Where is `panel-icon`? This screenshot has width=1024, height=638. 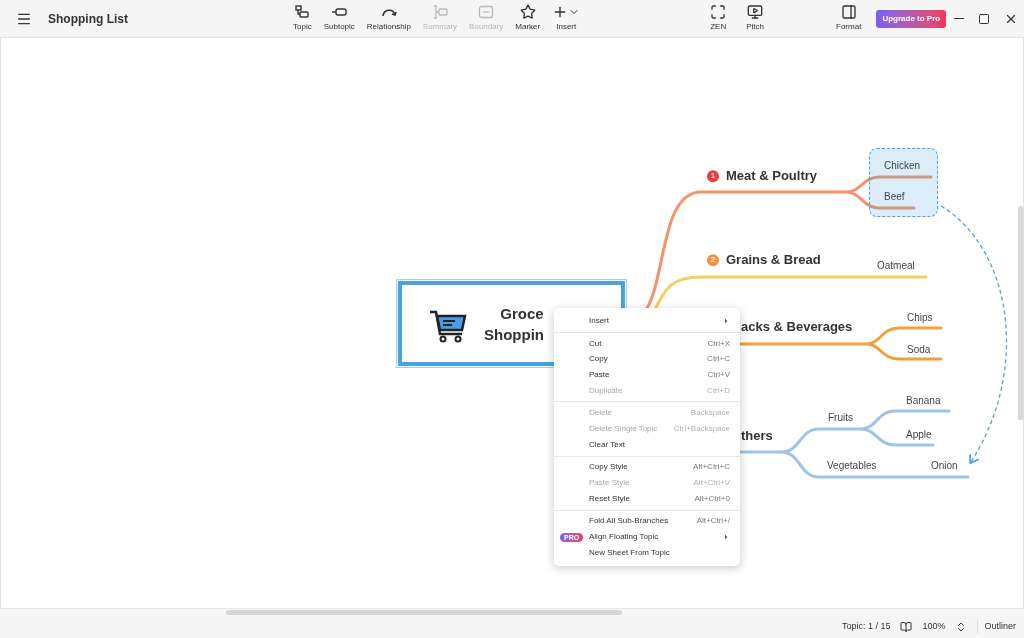
panel-icon is located at coordinates (848, 12).